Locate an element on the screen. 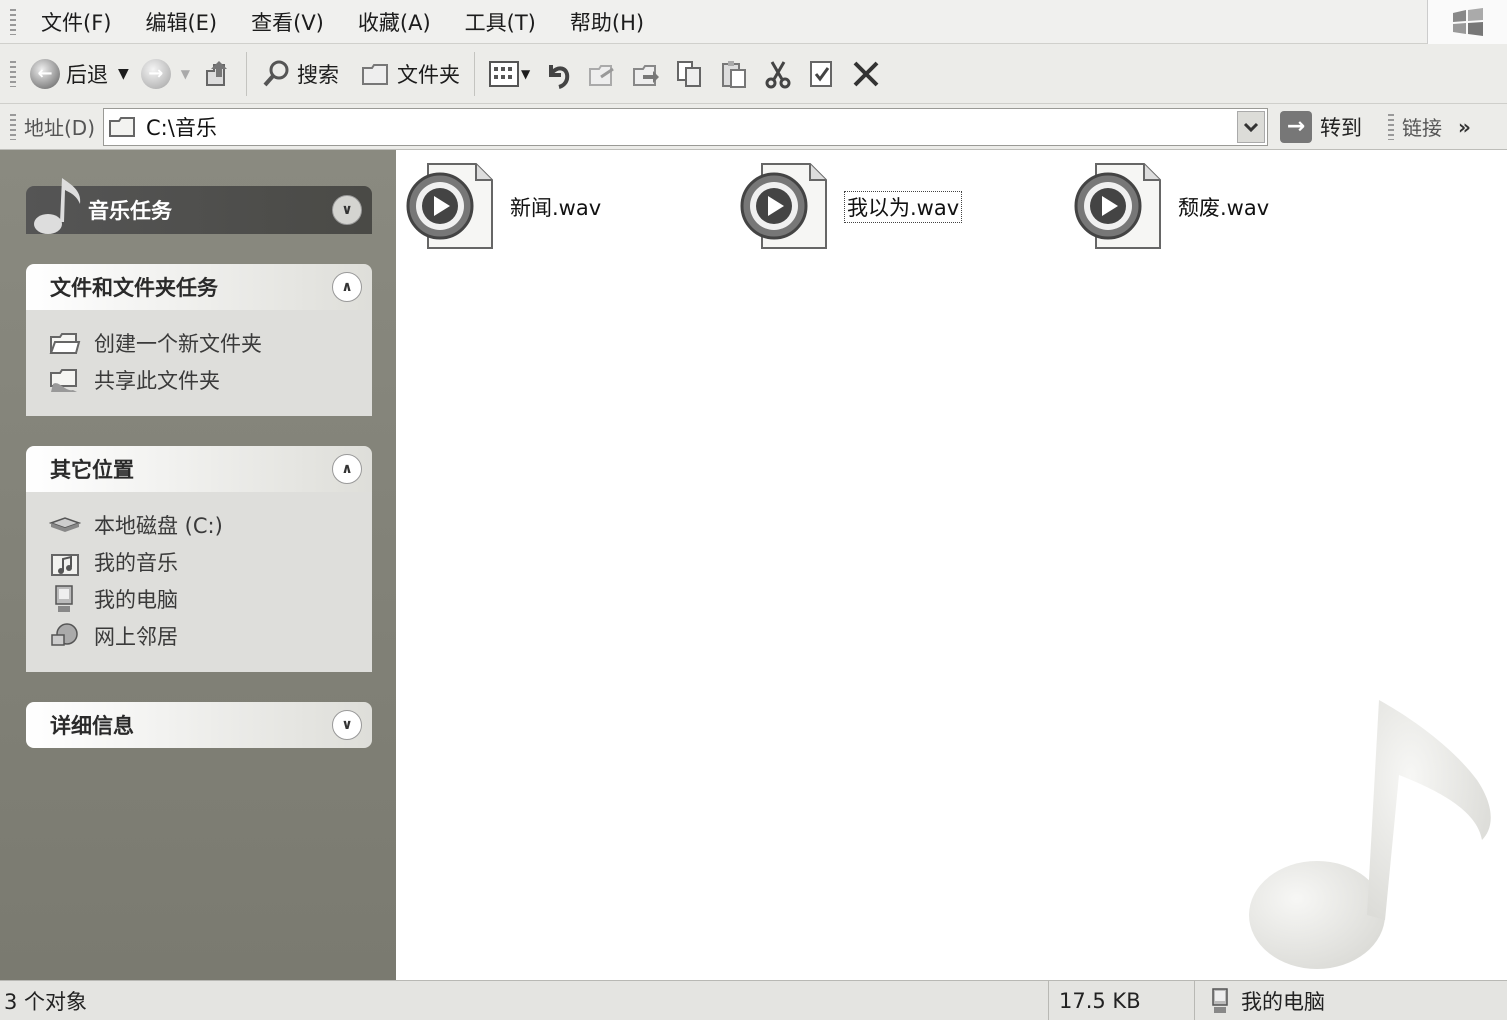 This screenshot has height=1020, width=1507. views-dropdown-icon: ▼ is located at coordinates (526, 73).